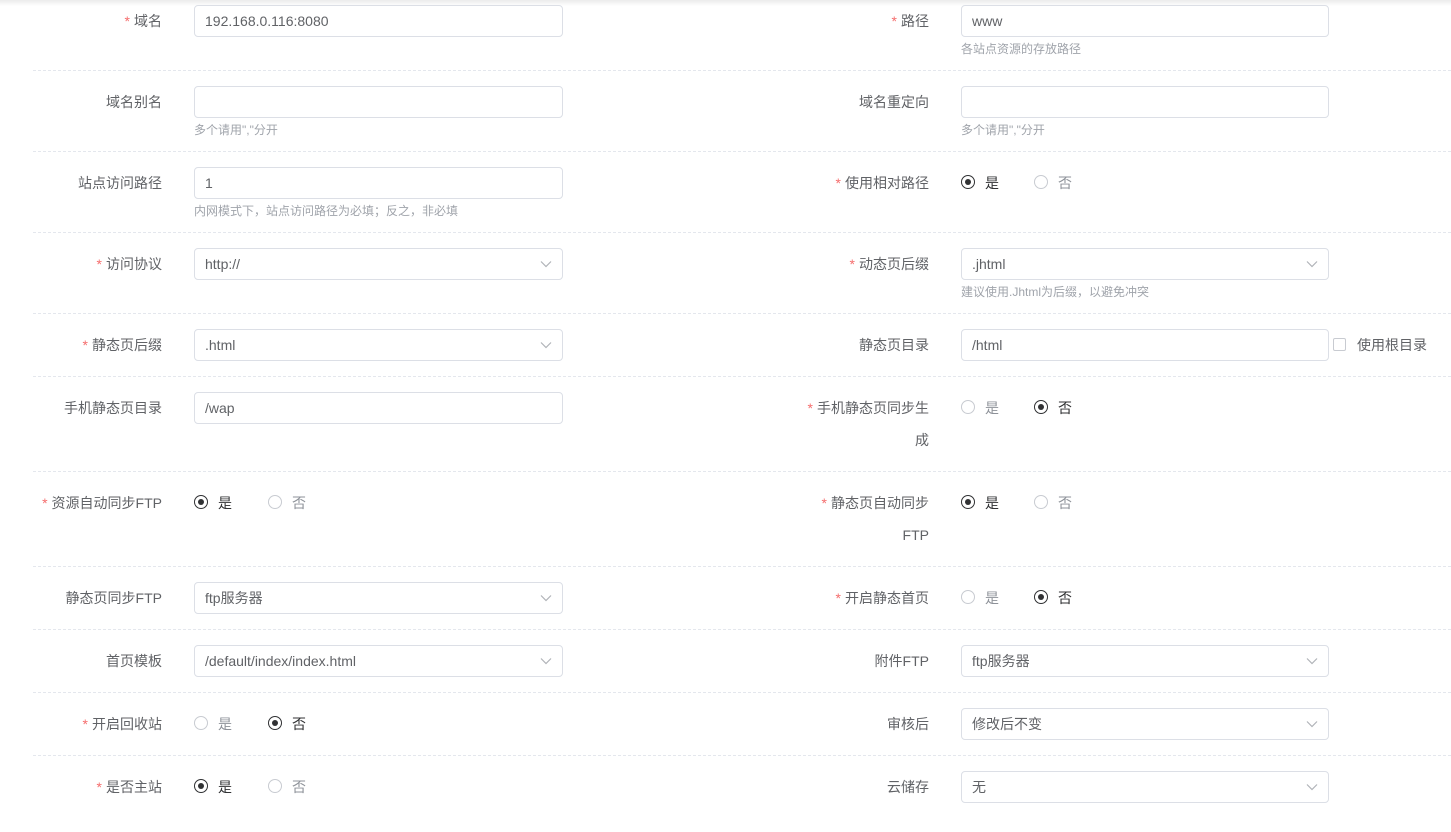  I want to click on attachment-ftp-label: 附件FTP, so click(901, 661).